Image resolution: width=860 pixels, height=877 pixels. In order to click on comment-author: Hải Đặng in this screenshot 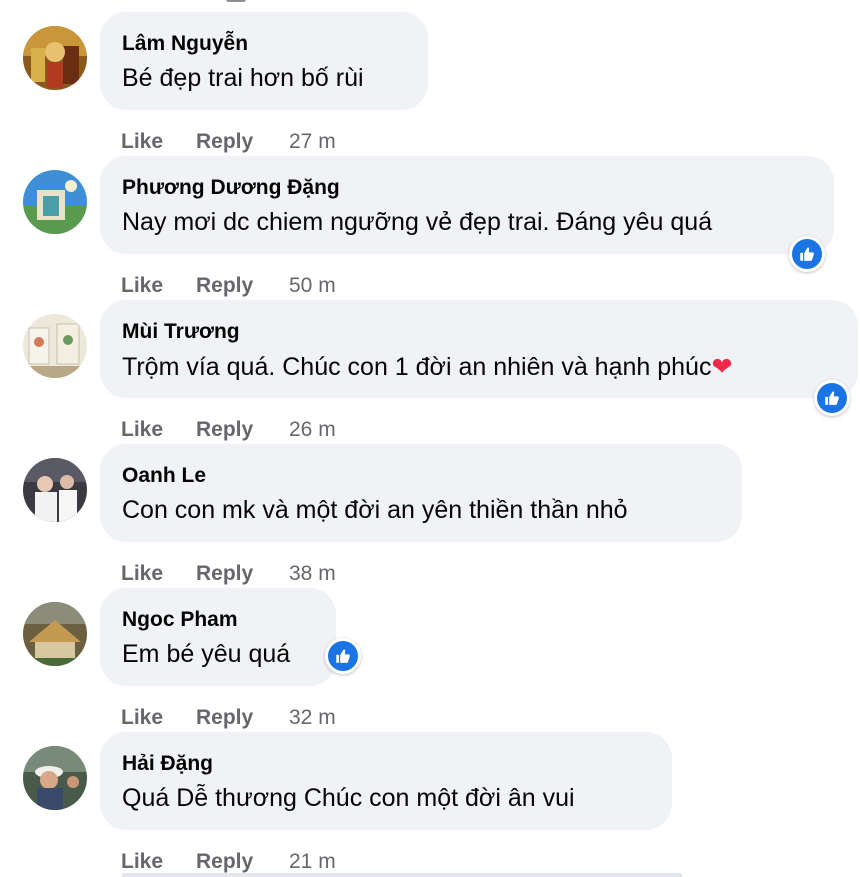, I will do `click(167, 764)`.